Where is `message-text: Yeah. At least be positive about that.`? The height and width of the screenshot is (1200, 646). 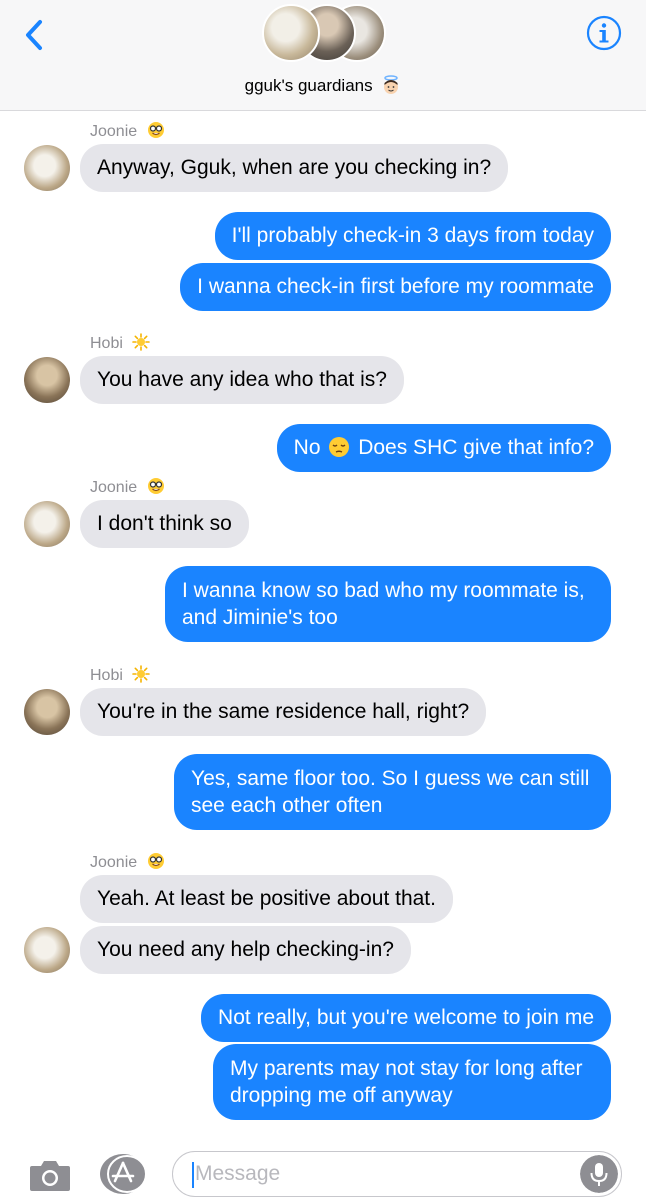
message-text: Yeah. At least be positive about that. is located at coordinates (266, 898).